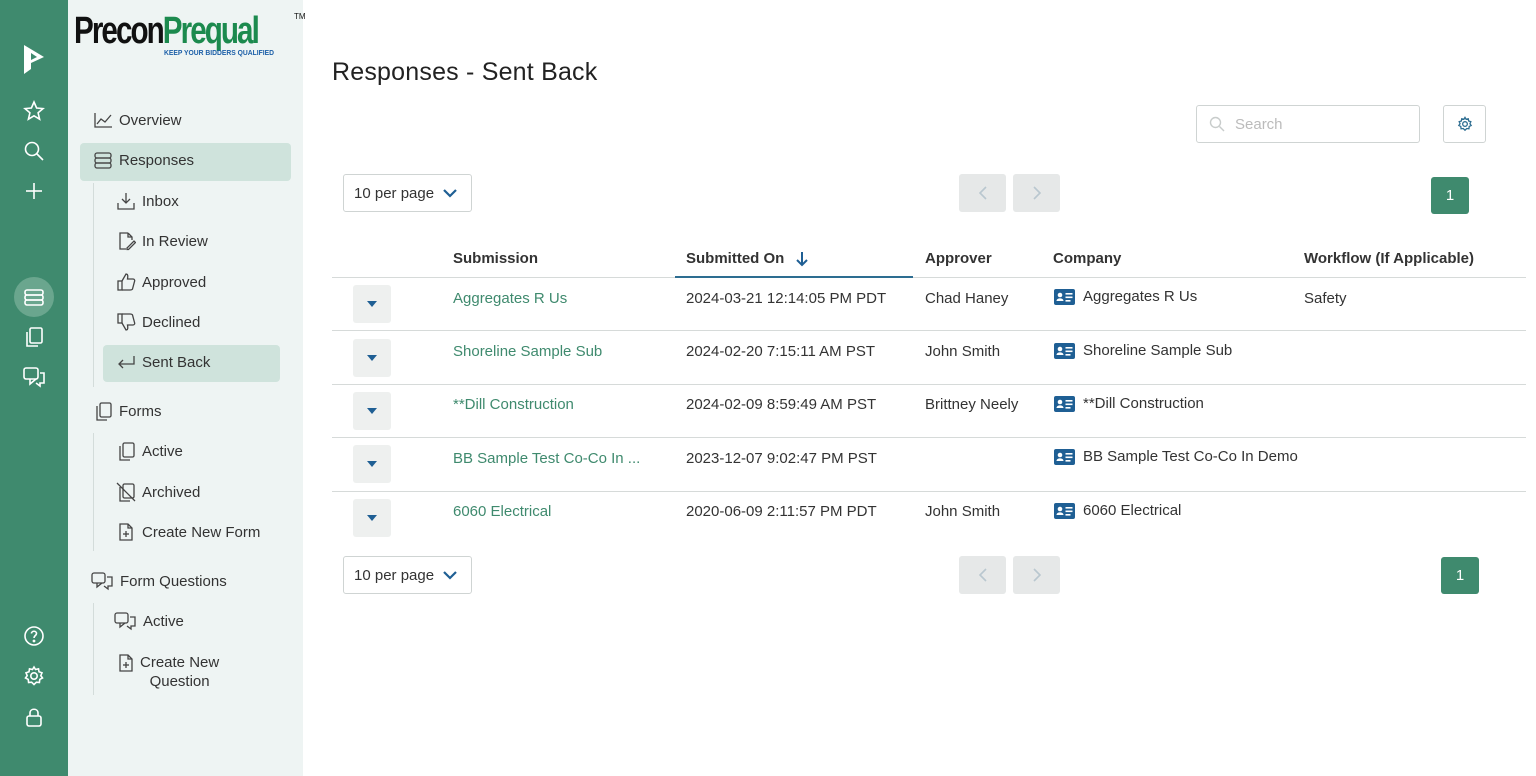  Describe the element at coordinates (513, 404) in the screenshot. I see `submission-link: **Dill Construction` at that location.